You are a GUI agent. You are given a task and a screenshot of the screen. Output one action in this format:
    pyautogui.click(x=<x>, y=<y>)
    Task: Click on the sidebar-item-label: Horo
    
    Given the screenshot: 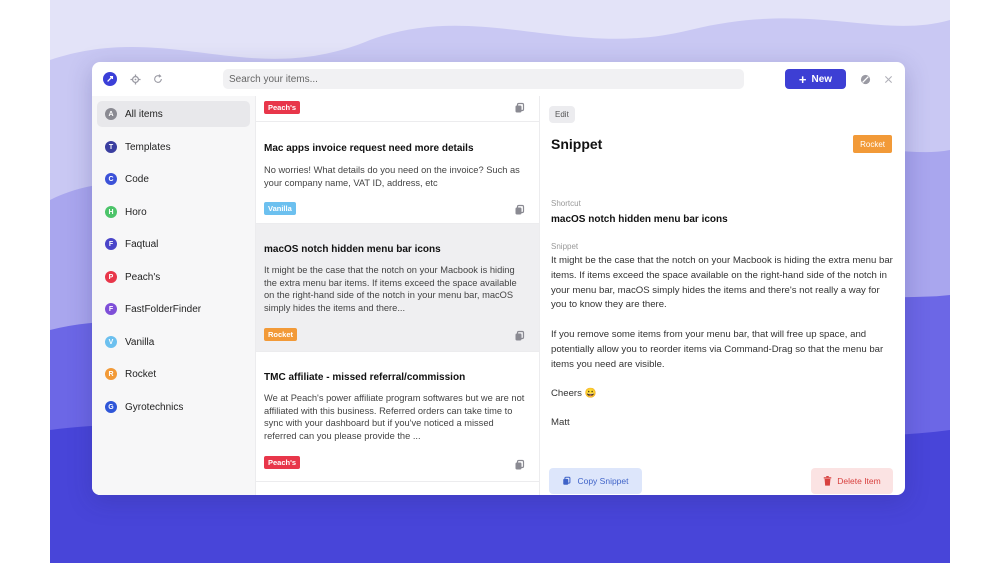 What is the action you would take?
    pyautogui.click(x=136, y=212)
    